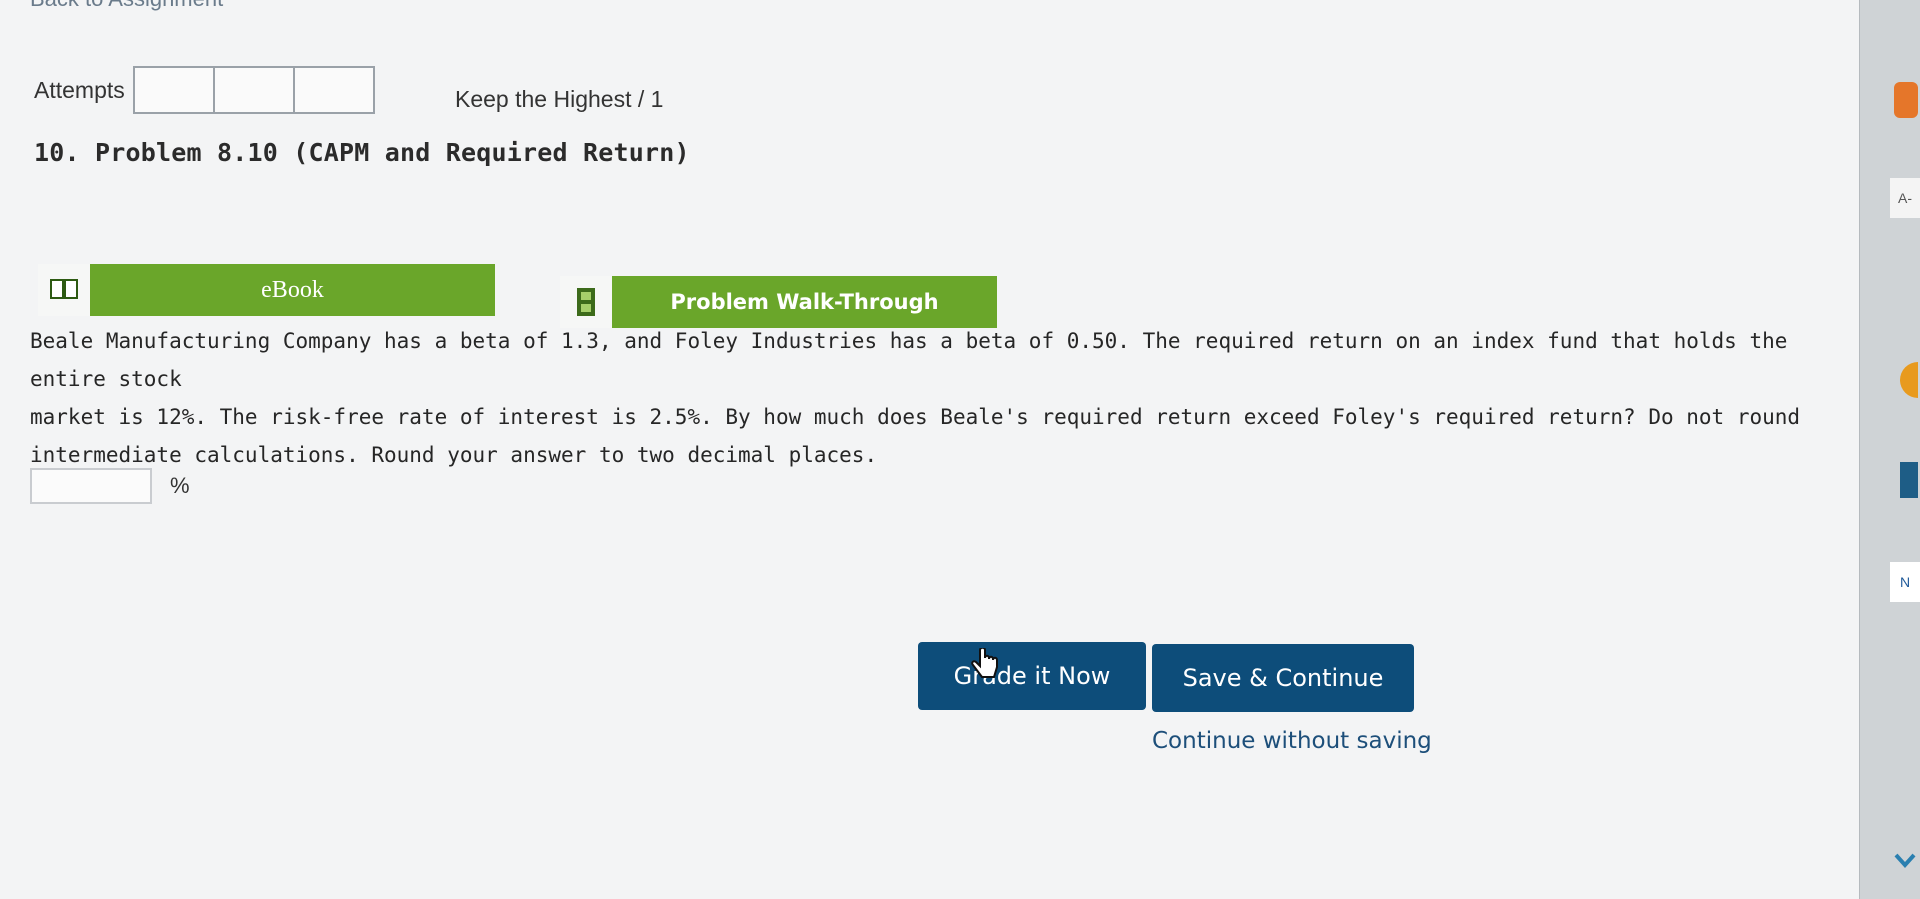 Image resolution: width=1920 pixels, height=899 pixels. What do you see at coordinates (586, 302) in the screenshot?
I see `film-icon` at bounding box center [586, 302].